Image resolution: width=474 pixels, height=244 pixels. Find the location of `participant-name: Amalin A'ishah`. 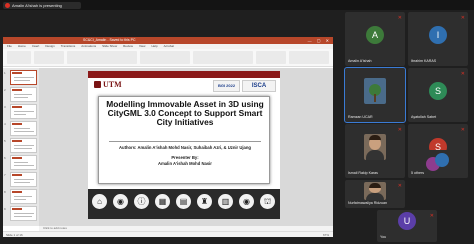

participant-name: Amalin A'ishah is located at coordinates (360, 61).